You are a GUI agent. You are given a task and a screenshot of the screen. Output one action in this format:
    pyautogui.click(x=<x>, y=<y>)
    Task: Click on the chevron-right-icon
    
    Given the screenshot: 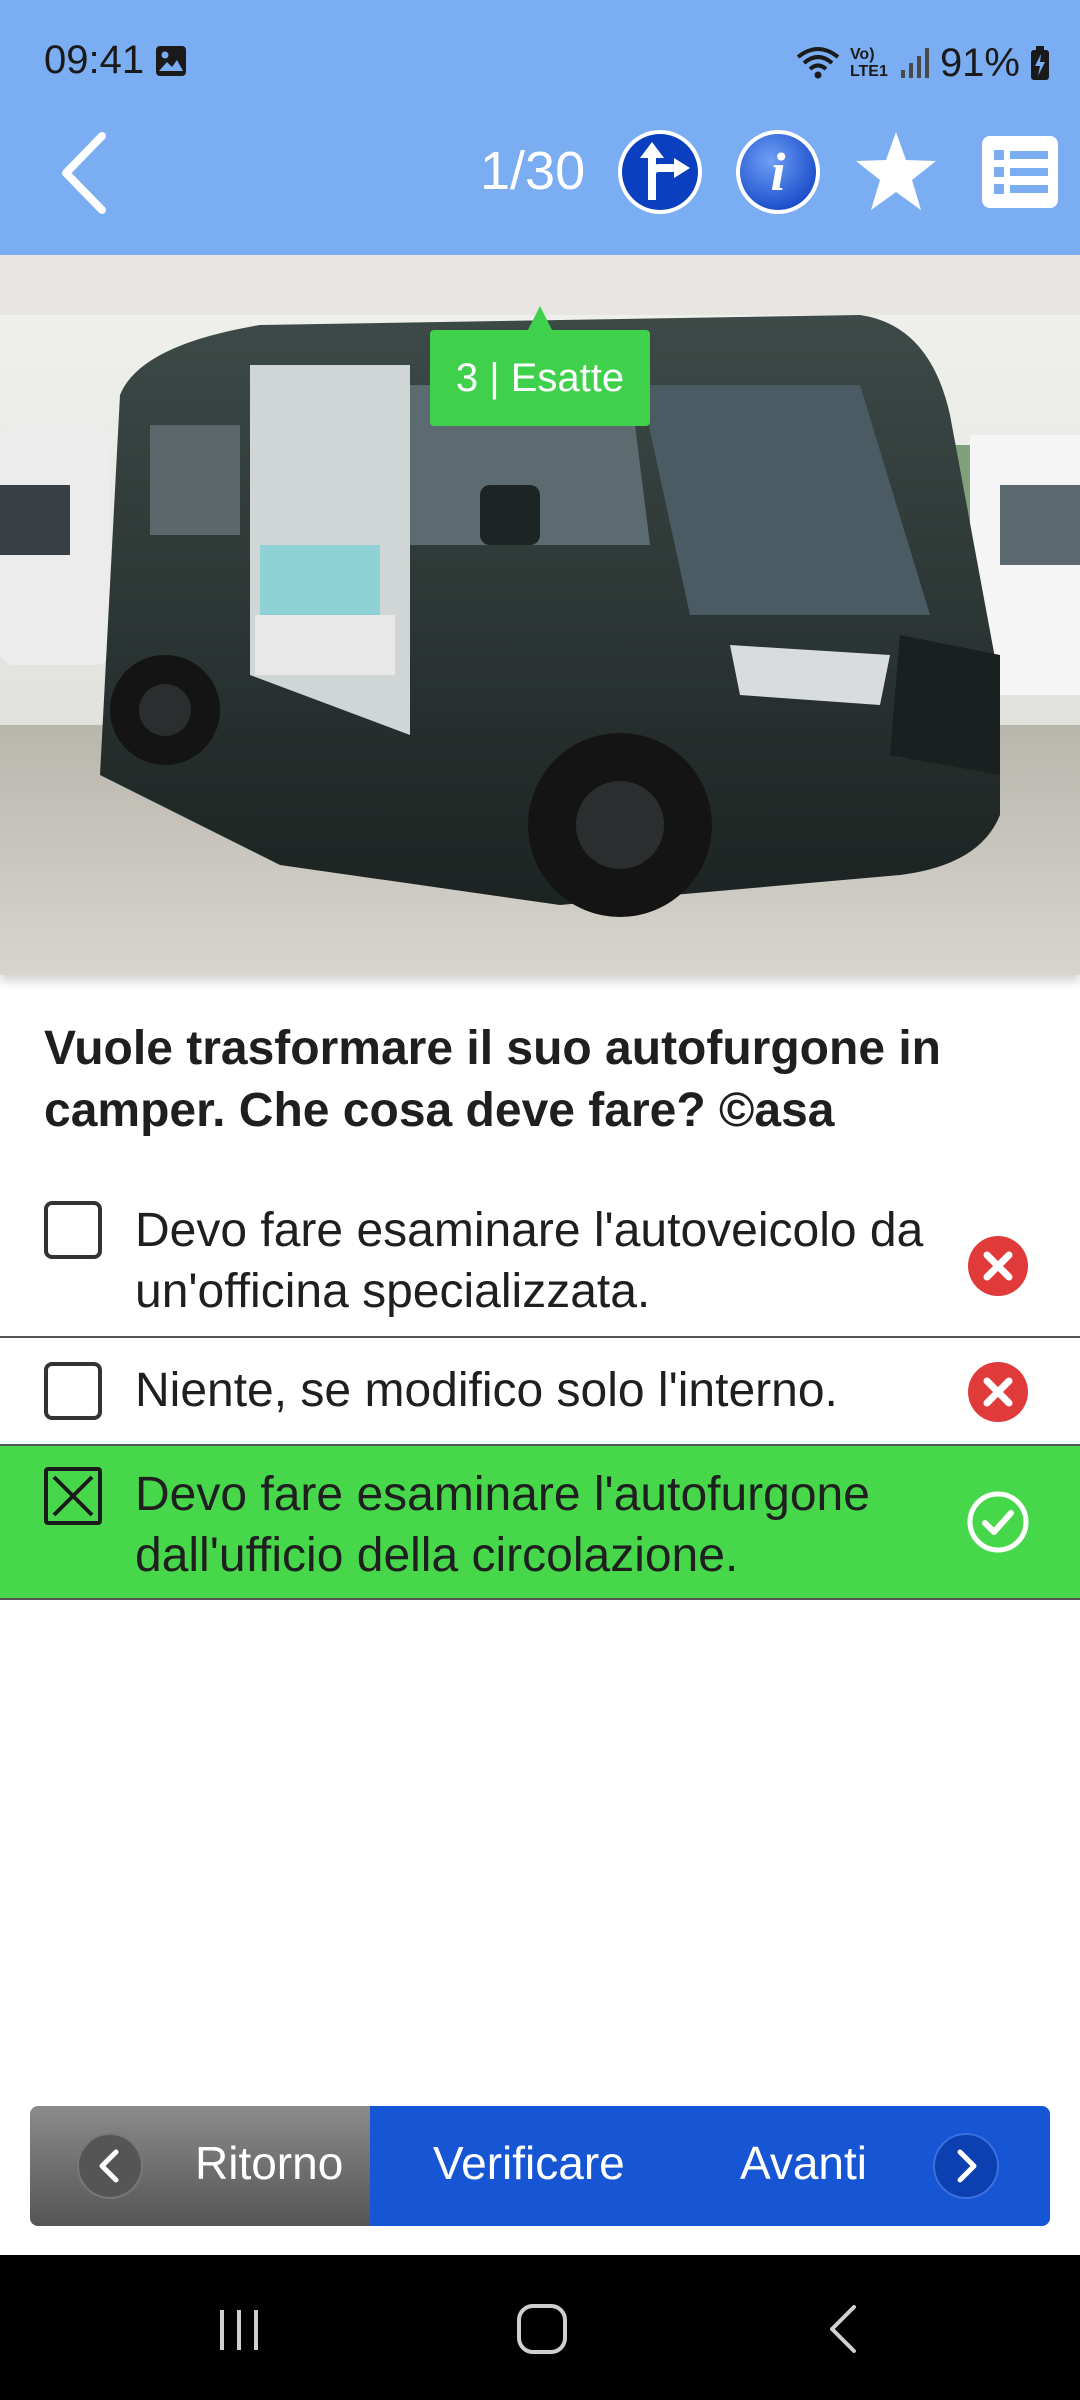 What is the action you would take?
    pyautogui.click(x=966, y=2166)
    